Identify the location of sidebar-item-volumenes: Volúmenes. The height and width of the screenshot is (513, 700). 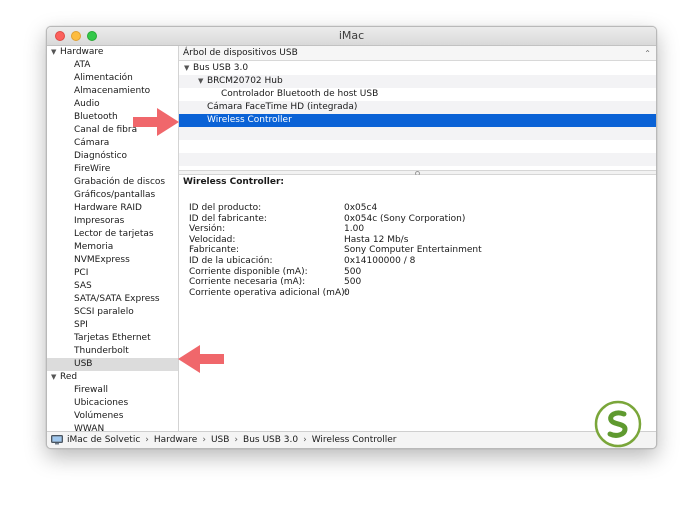
(112, 416).